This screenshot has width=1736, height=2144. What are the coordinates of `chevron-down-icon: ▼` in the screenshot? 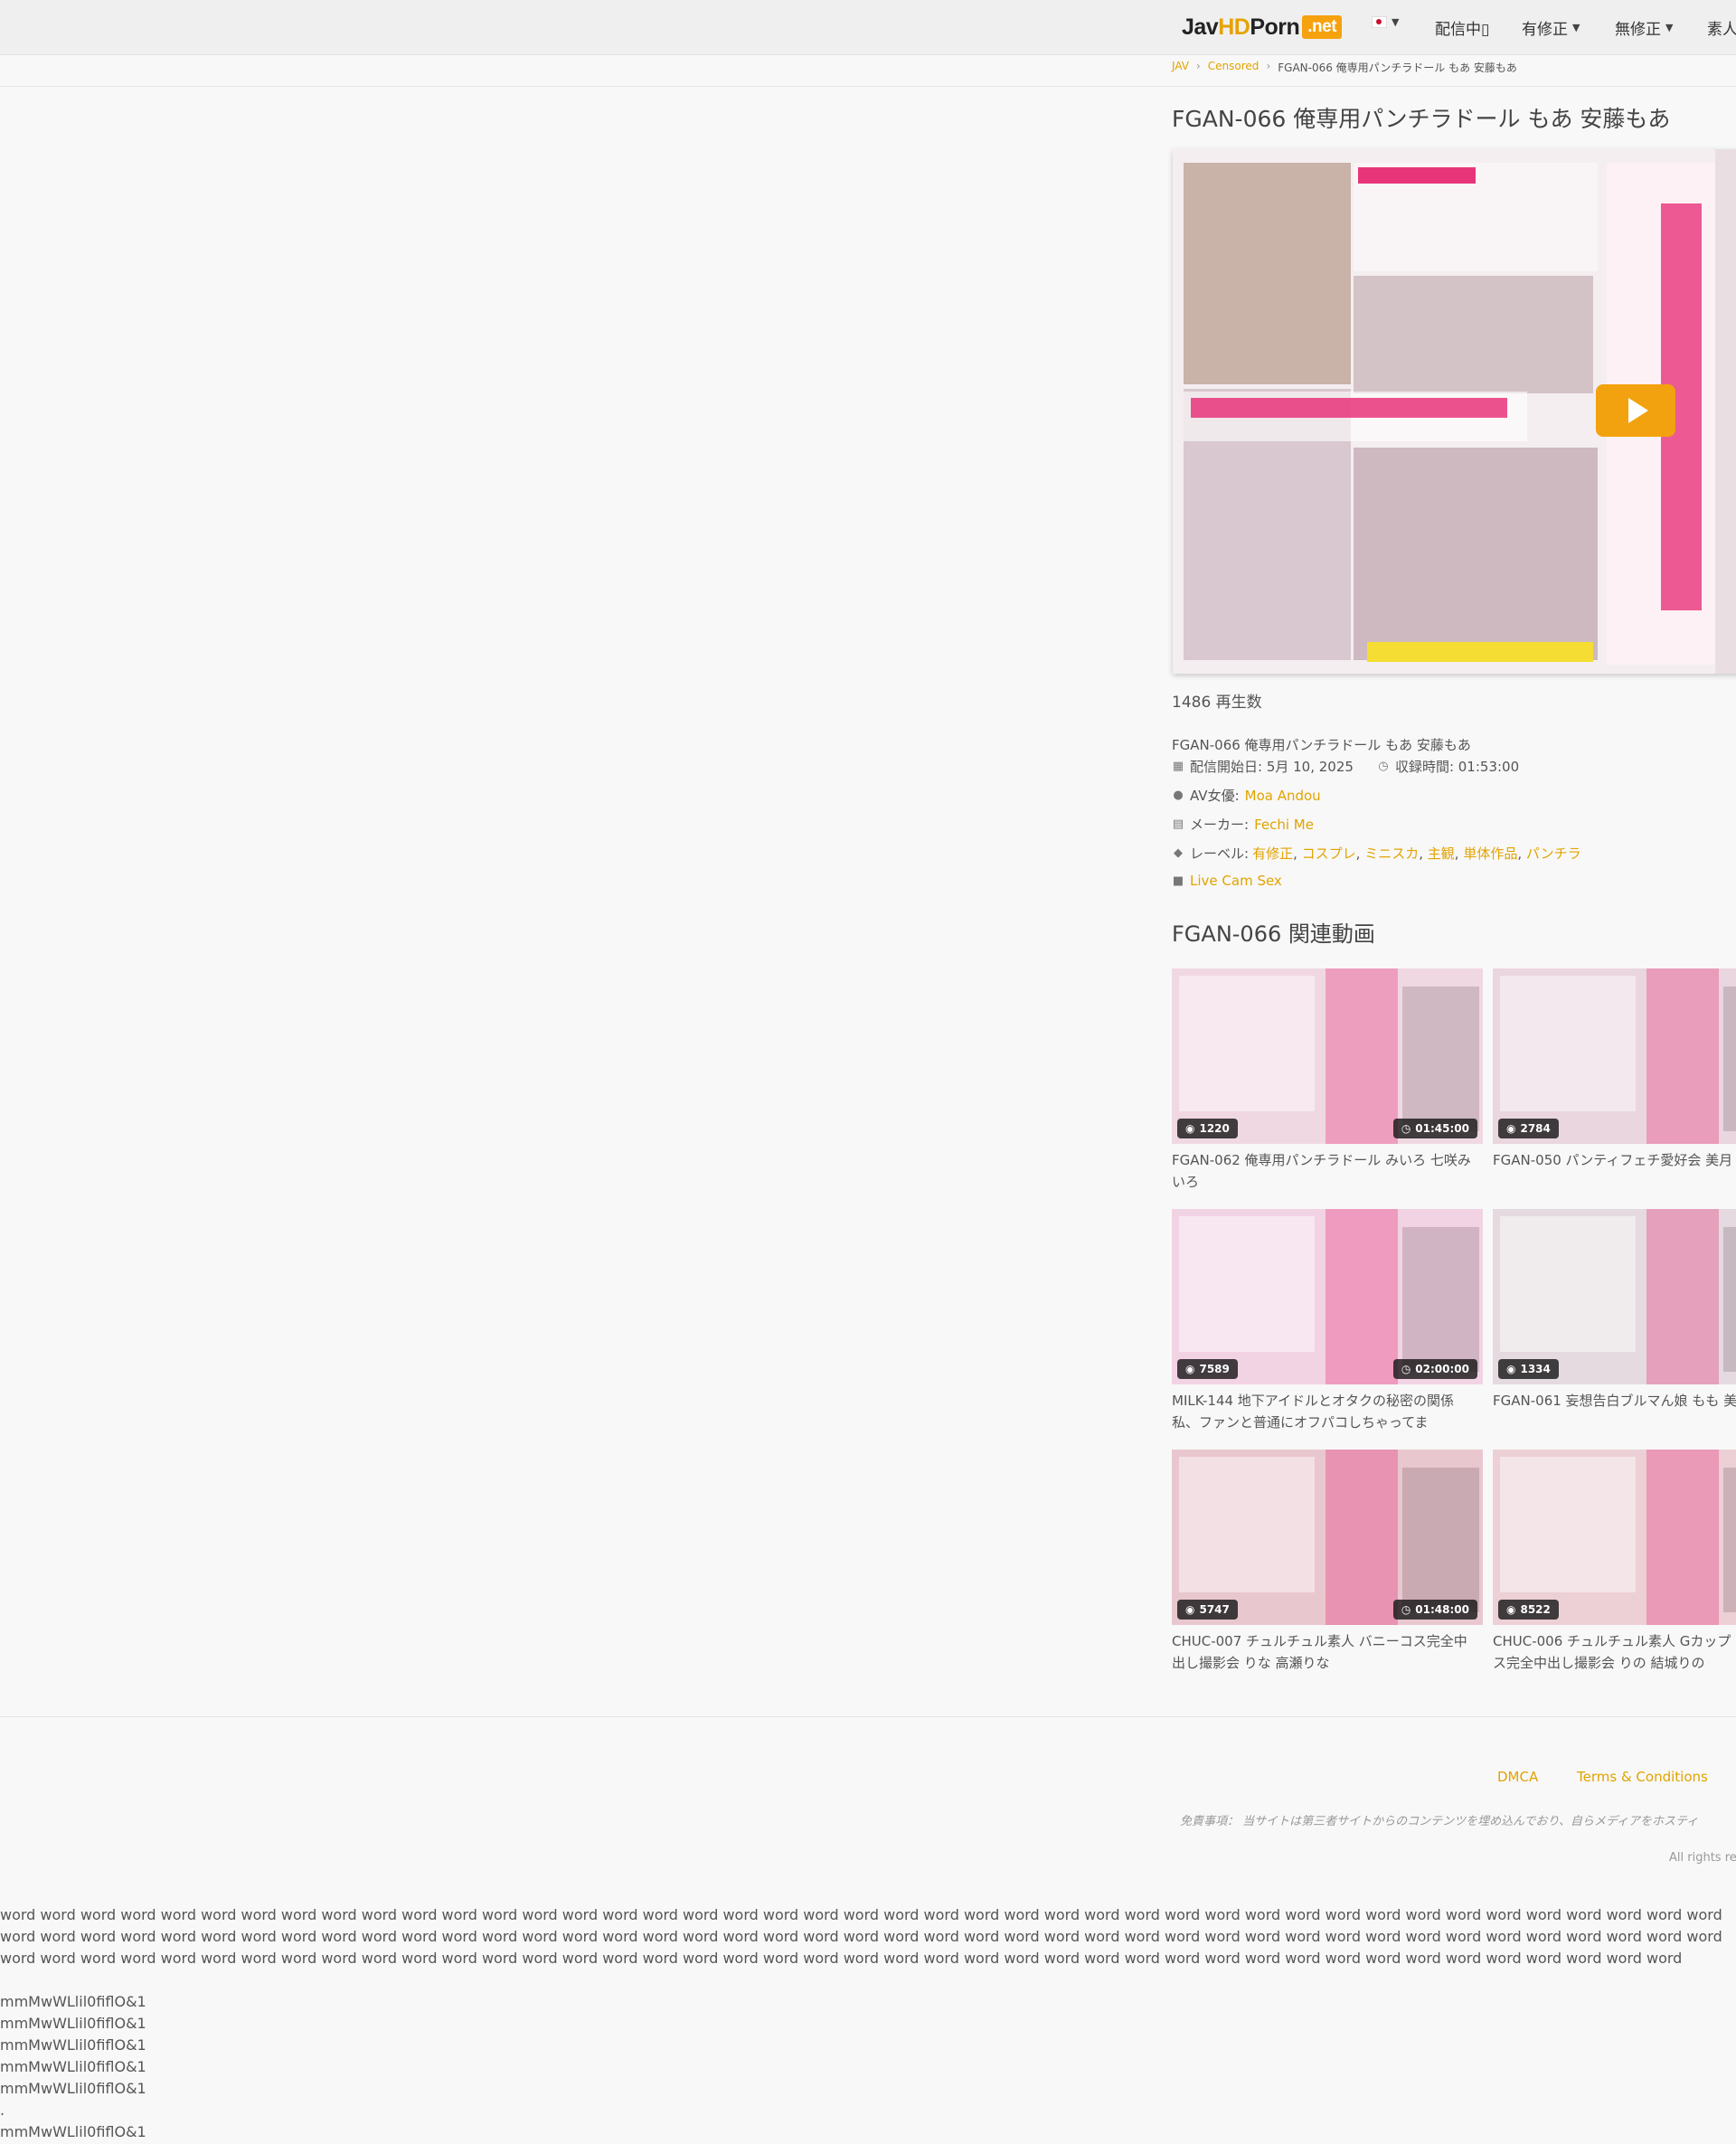 It's located at (1396, 22).